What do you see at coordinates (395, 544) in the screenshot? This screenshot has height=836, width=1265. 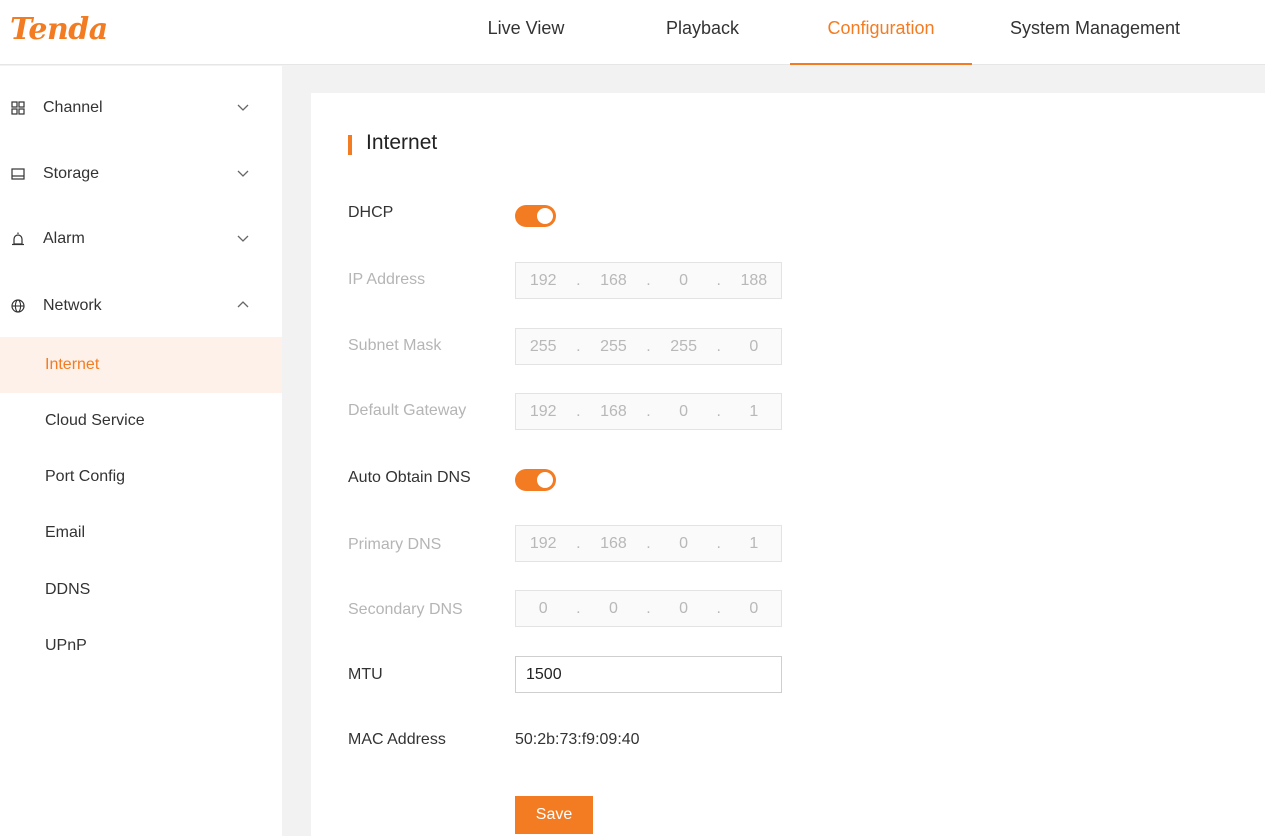 I see `primary-dns-label: Primary DNS` at bounding box center [395, 544].